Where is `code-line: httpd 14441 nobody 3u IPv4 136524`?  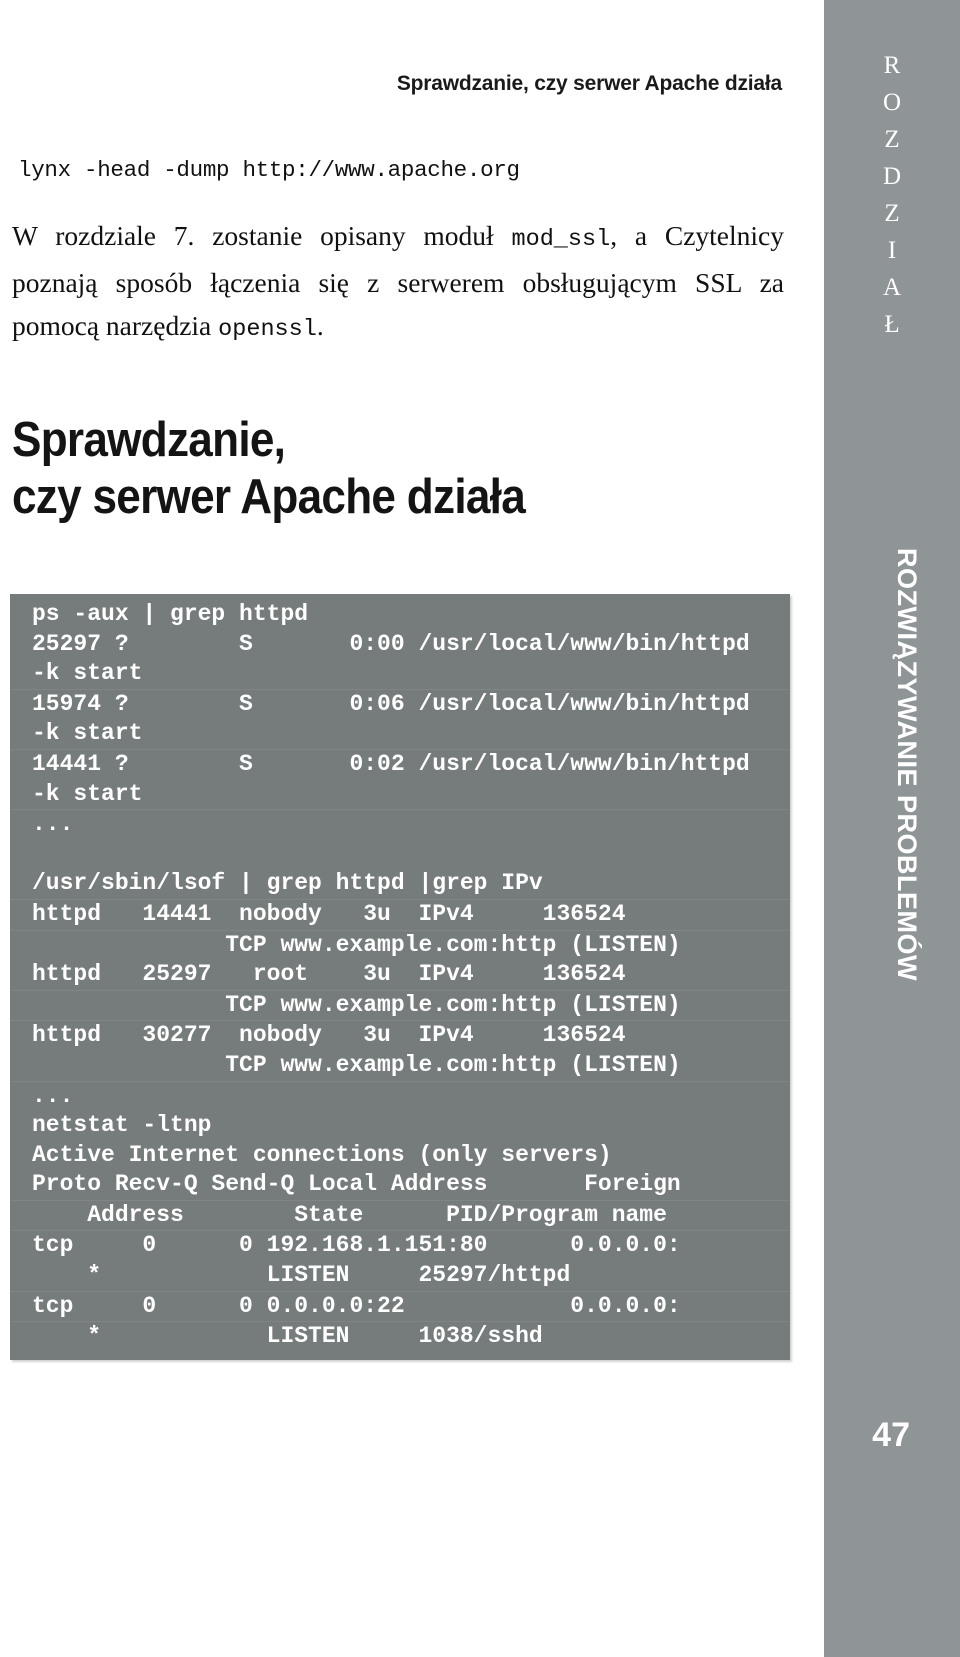
code-line: httpd 14441 nobody 3u IPv4 136524 is located at coordinates (400, 914).